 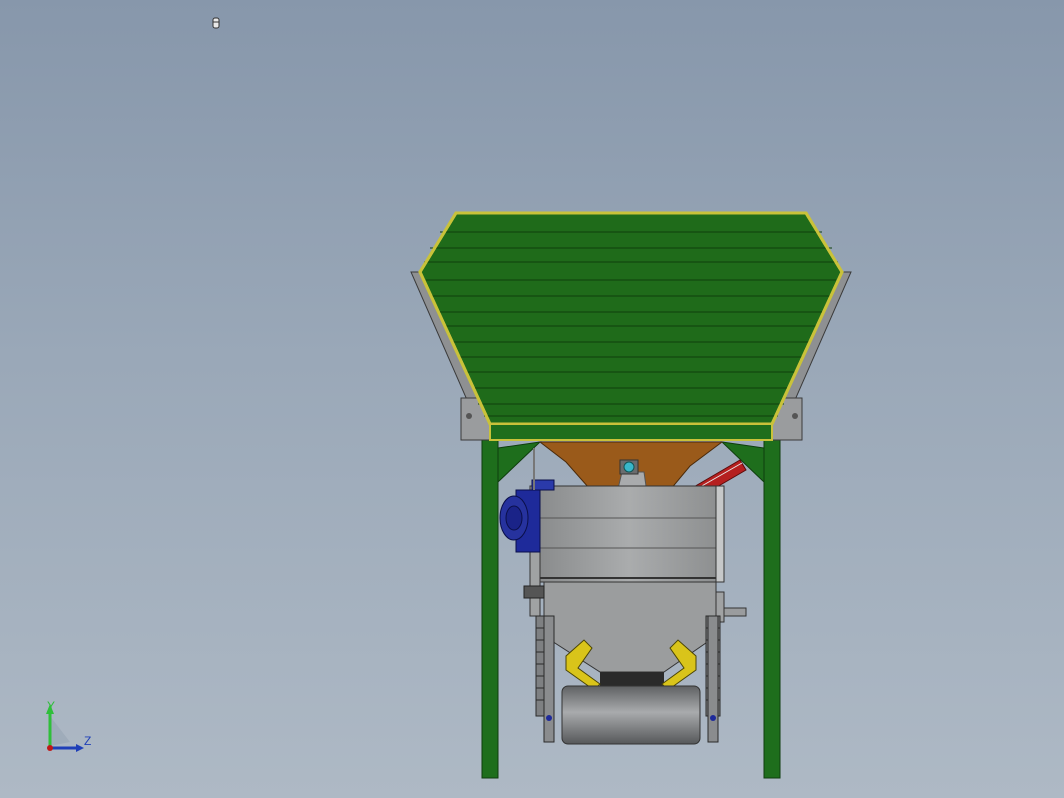 I want to click on hopper, so click(x=631, y=326).